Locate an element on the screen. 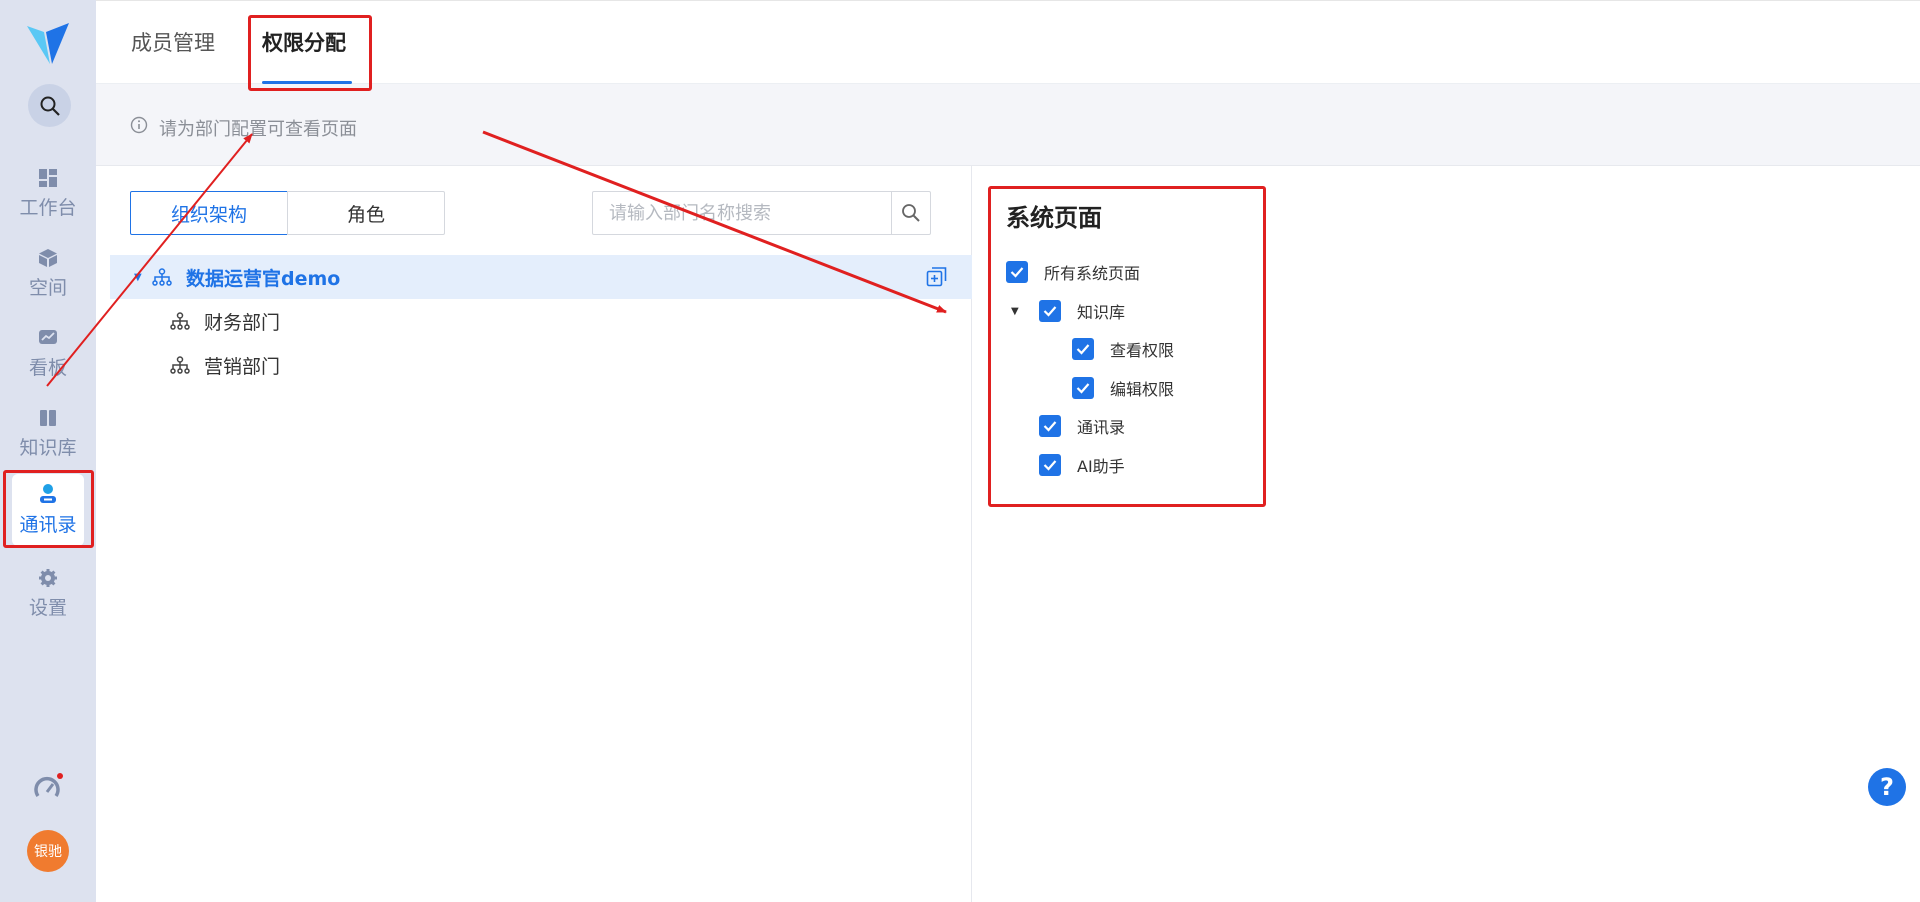 This screenshot has height=902, width=1920. speed-gauge-button is located at coordinates (49, 787).